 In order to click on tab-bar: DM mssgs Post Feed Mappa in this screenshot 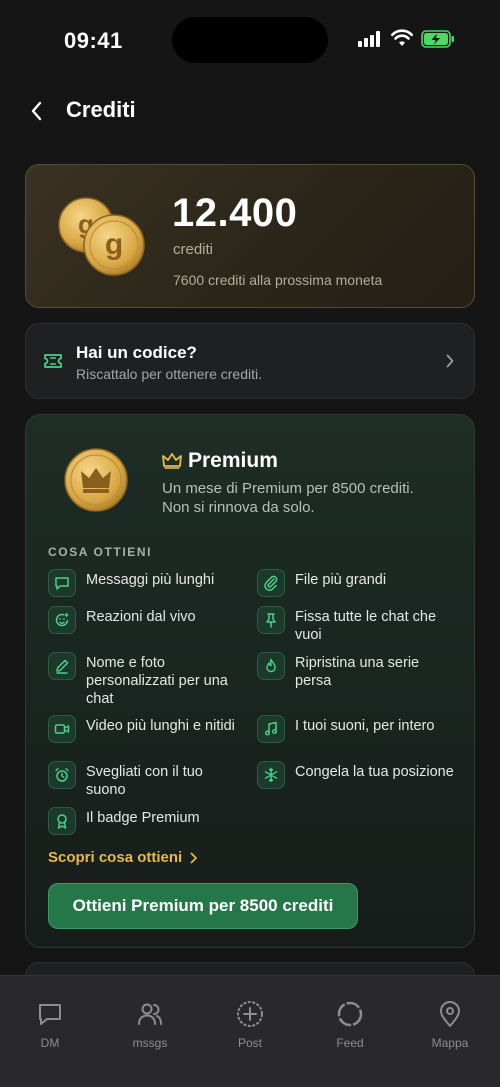, I will do `click(250, 1031)`.